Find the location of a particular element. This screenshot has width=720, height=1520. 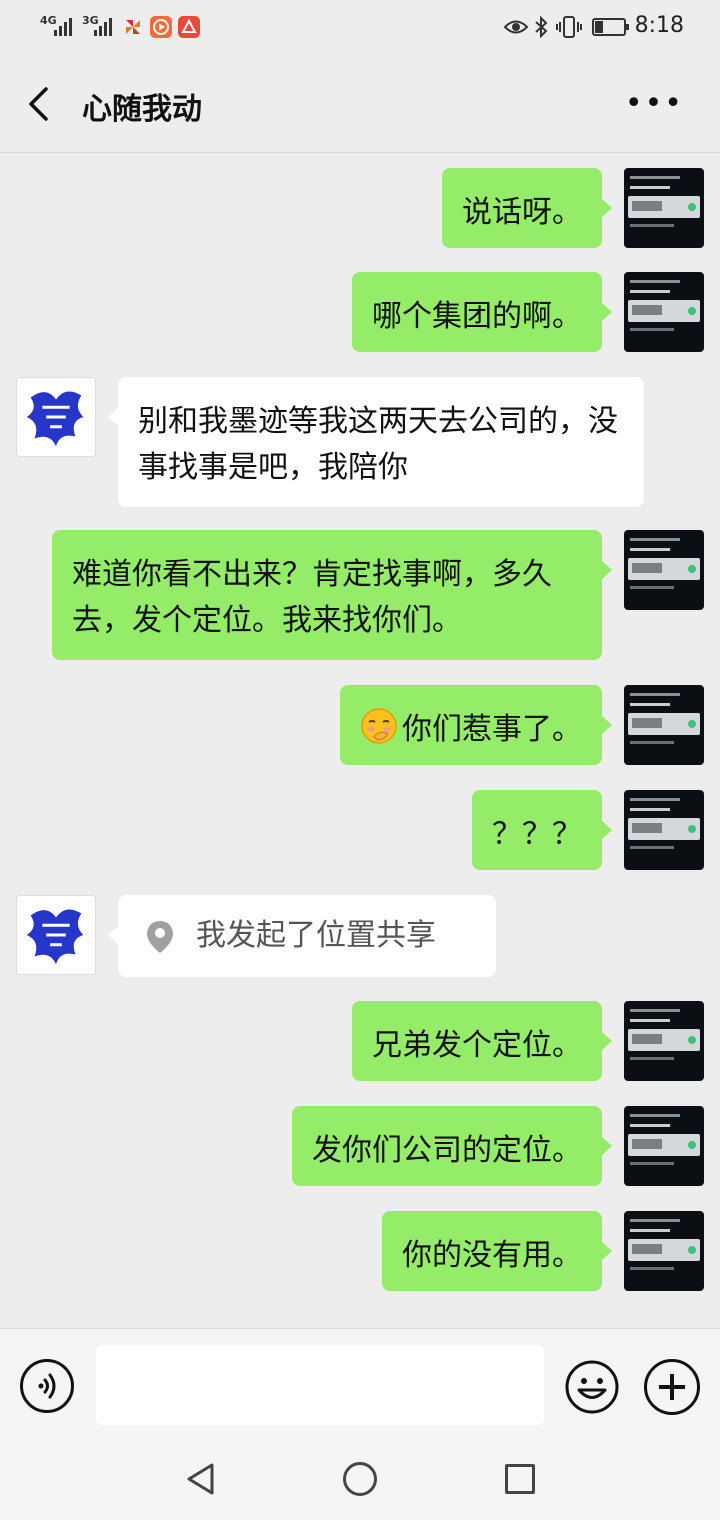

system-navigation-bar is located at coordinates (360, 1480).